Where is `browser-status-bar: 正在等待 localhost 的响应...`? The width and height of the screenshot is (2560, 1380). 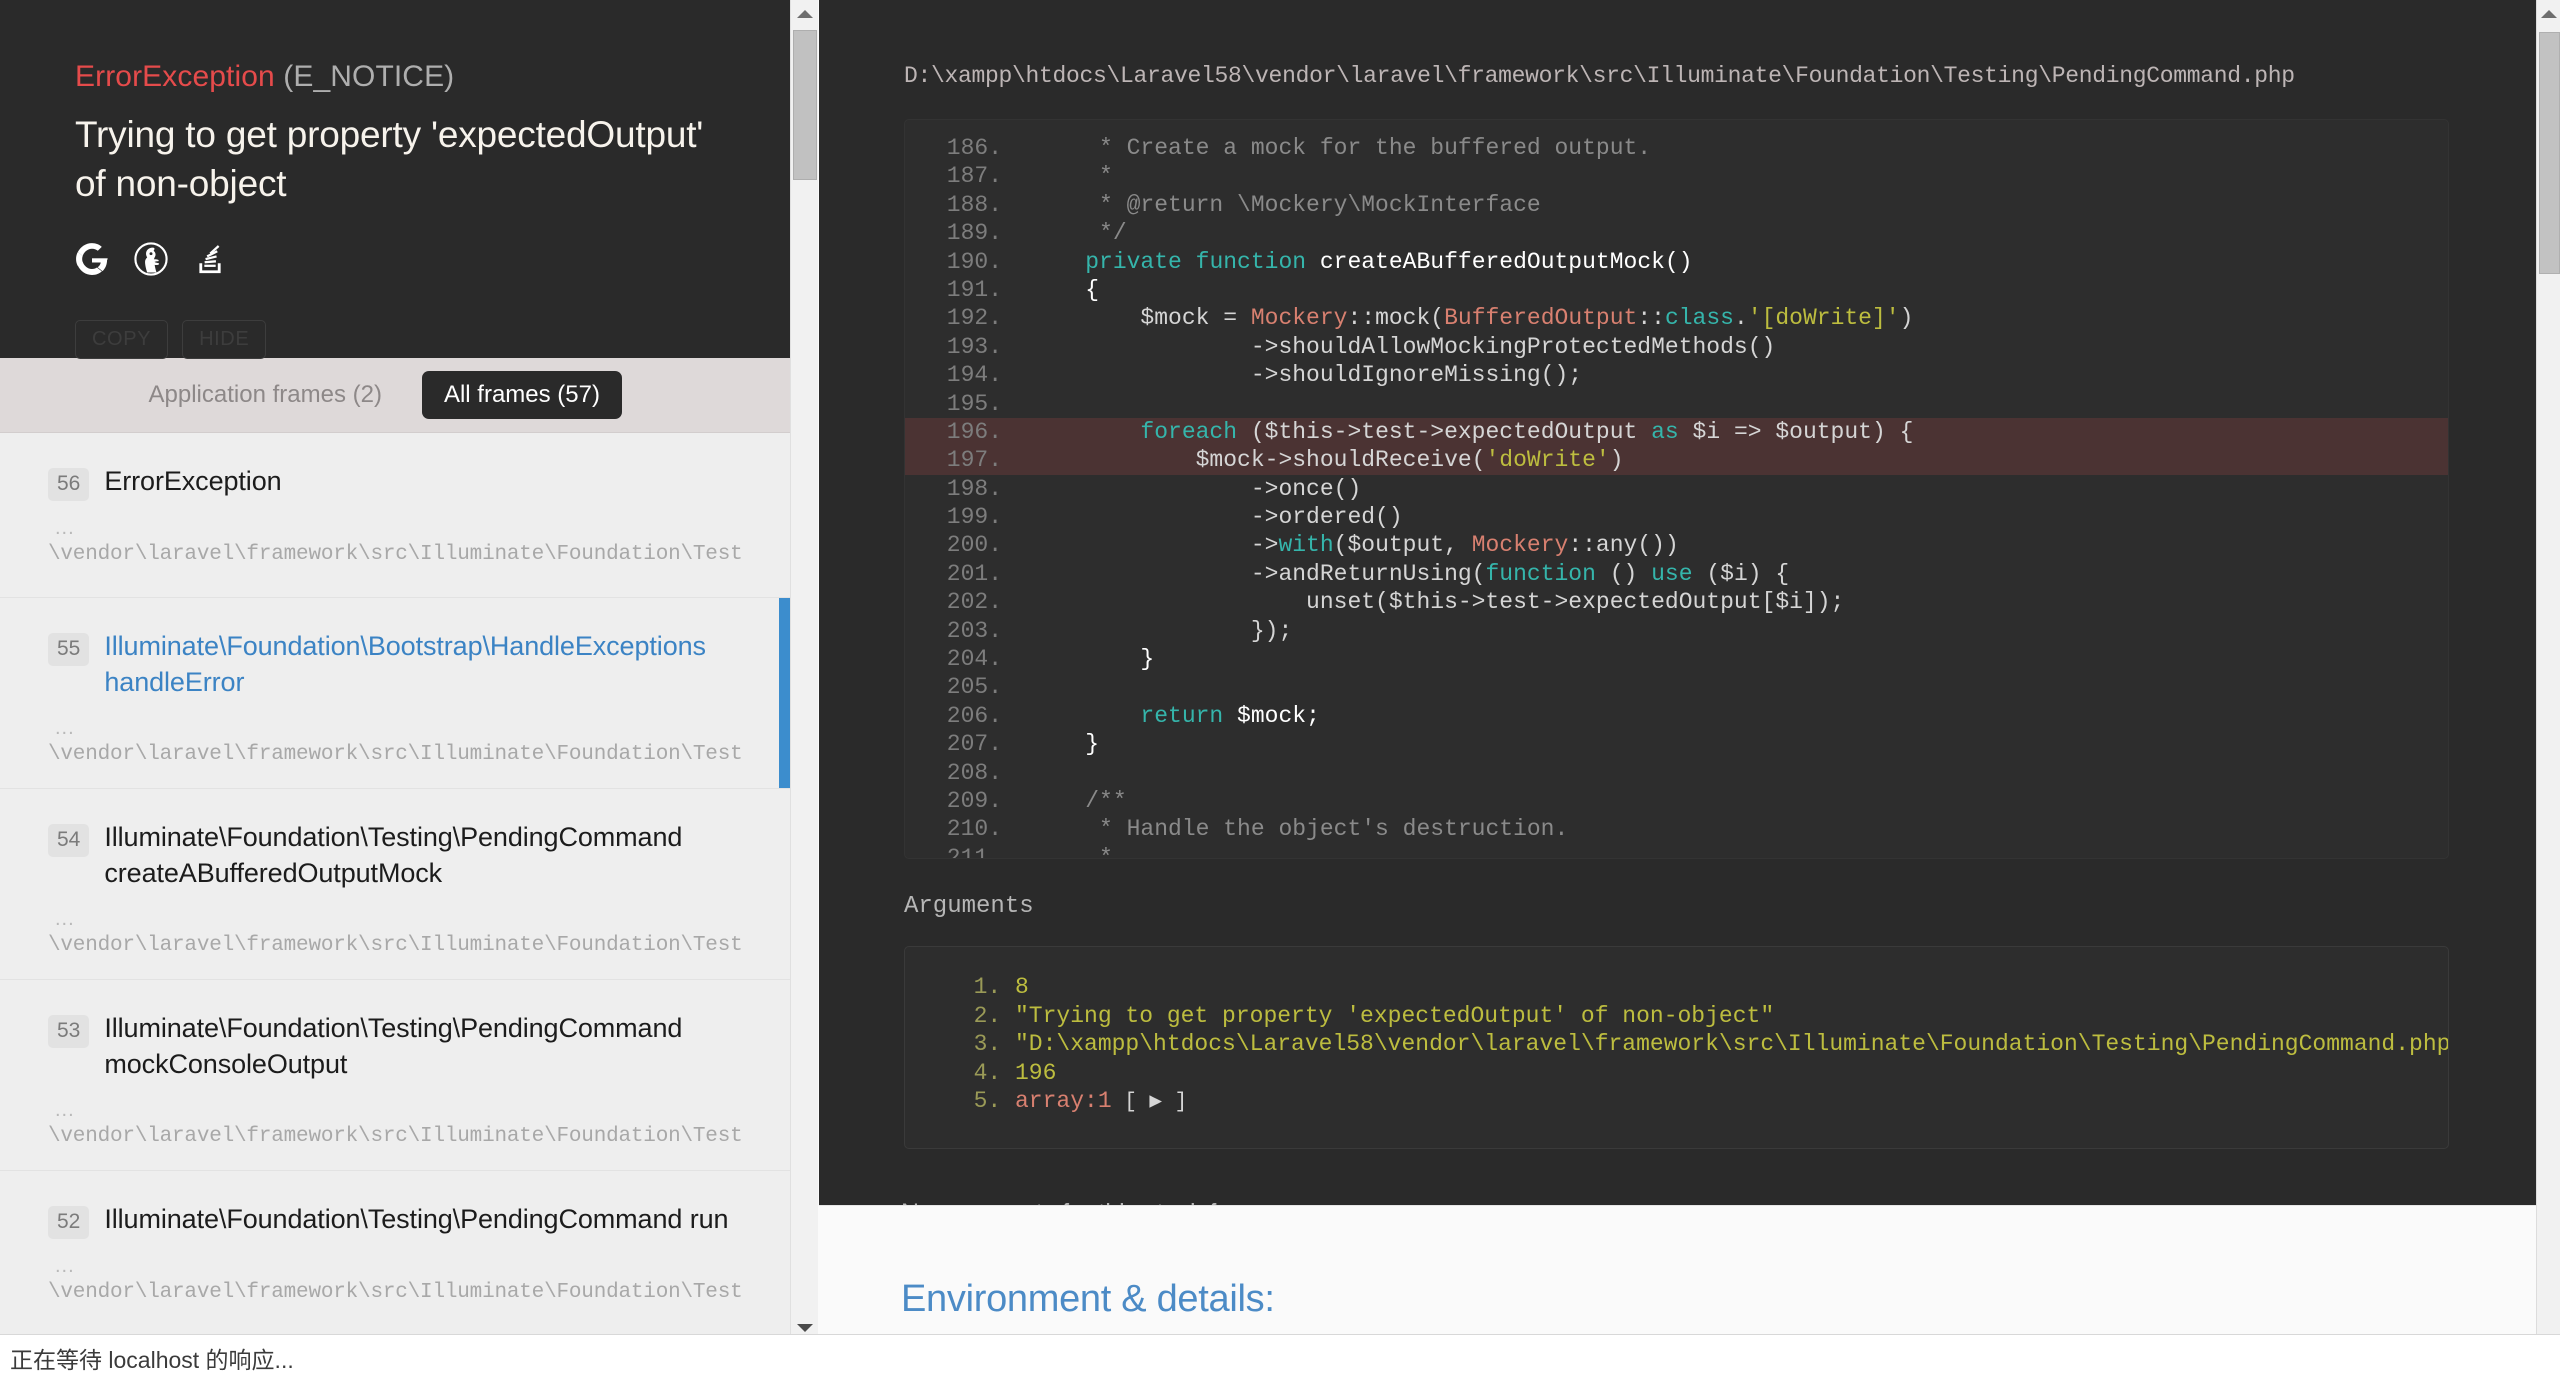
browser-status-bar: 正在等待 localhost 的响应... is located at coordinates (1280, 1357).